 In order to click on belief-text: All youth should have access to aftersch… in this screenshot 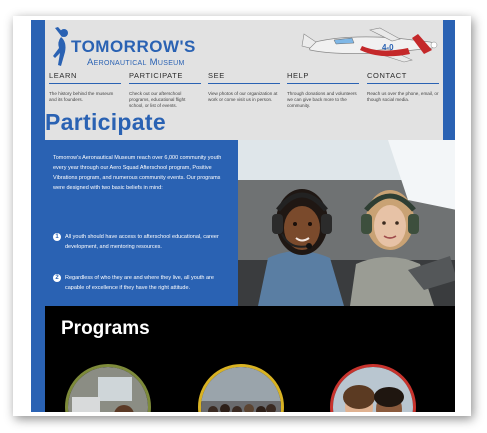, I will do `click(142, 242)`.